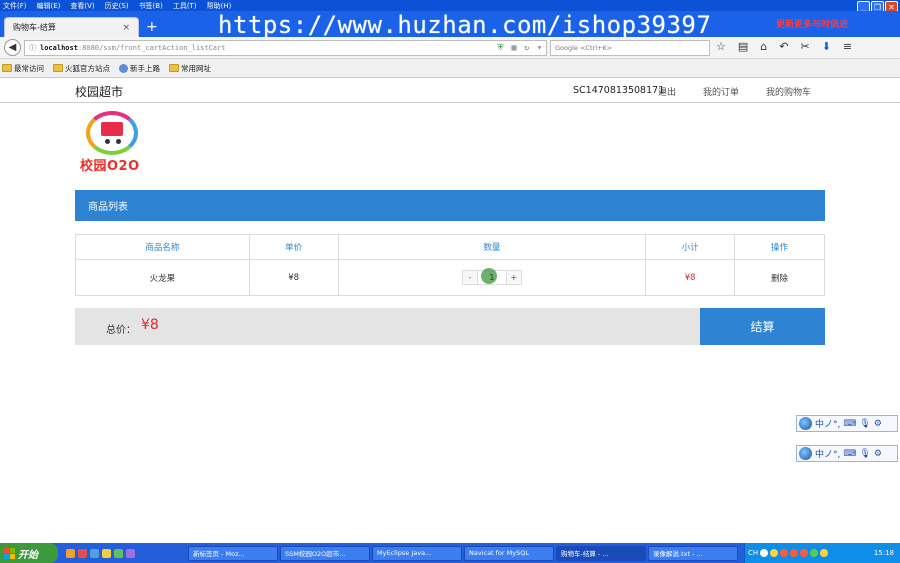  What do you see at coordinates (219, 6) in the screenshot?
I see `menu-help: 帮助(H)` at bounding box center [219, 6].